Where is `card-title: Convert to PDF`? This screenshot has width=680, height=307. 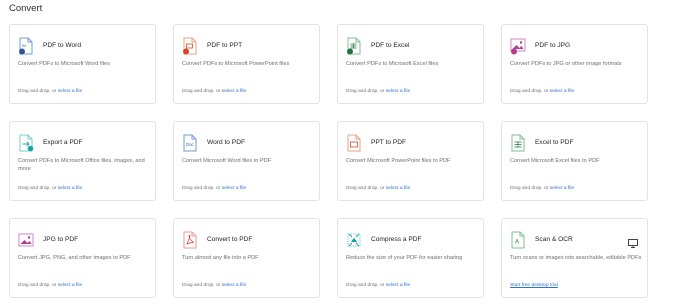 card-title: Convert to PDF is located at coordinates (230, 239).